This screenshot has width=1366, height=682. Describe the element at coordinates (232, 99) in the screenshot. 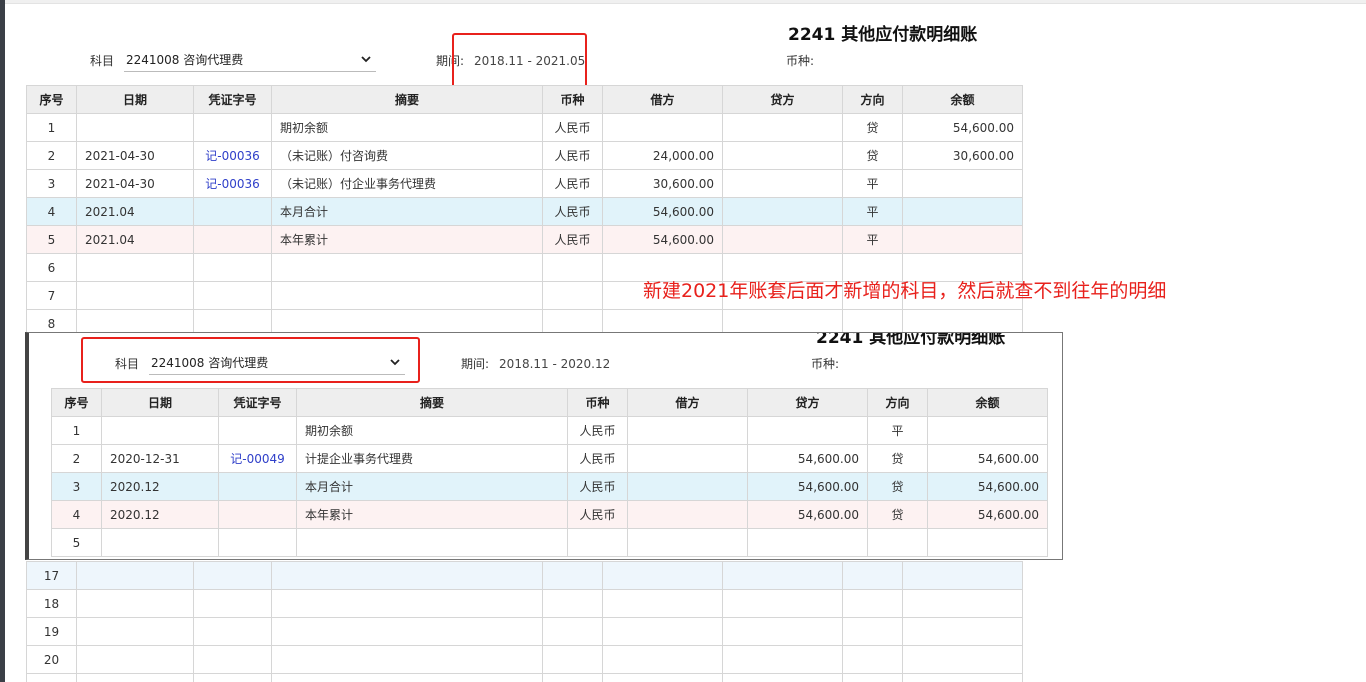

I see `column-header: 凭证字号` at that location.